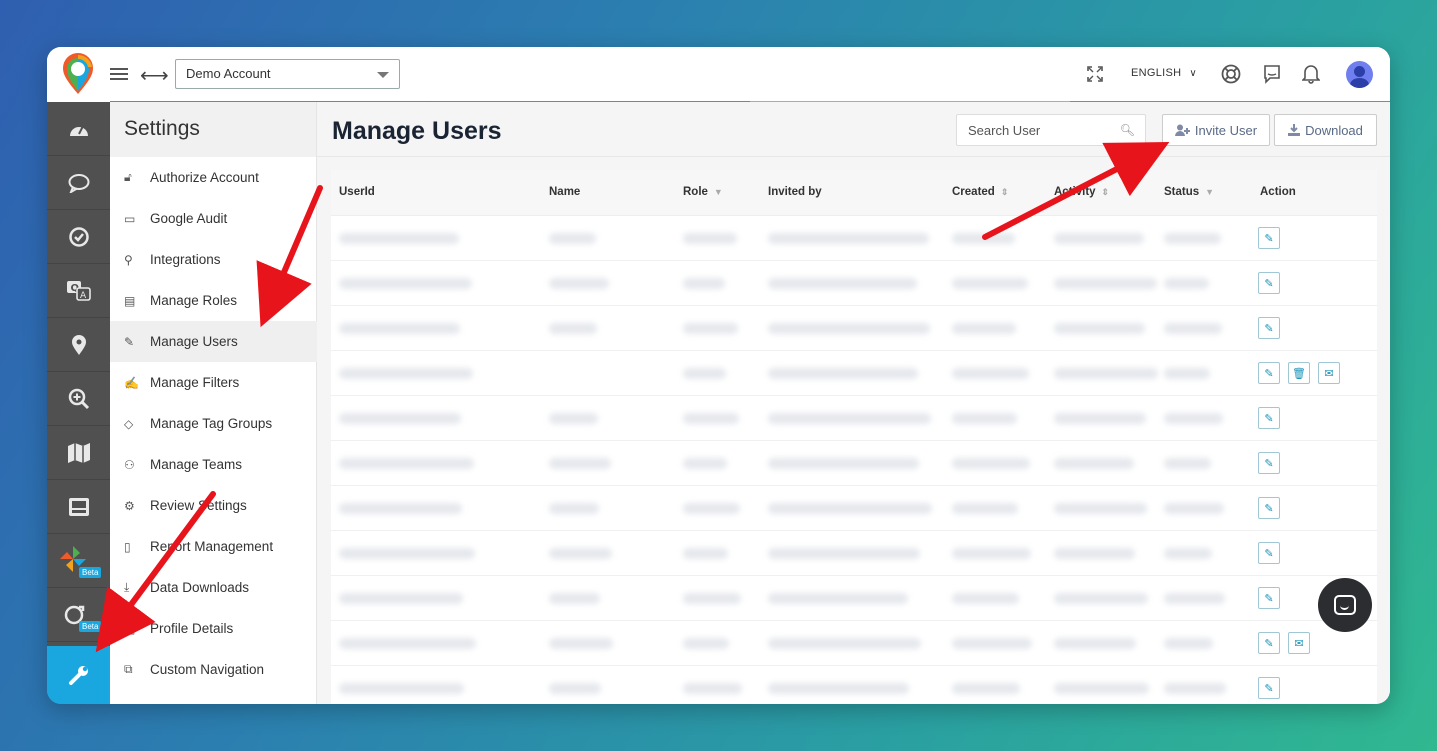 The height and width of the screenshot is (751, 1437). I want to click on menu-label: Manage Tag Groups, so click(211, 423).